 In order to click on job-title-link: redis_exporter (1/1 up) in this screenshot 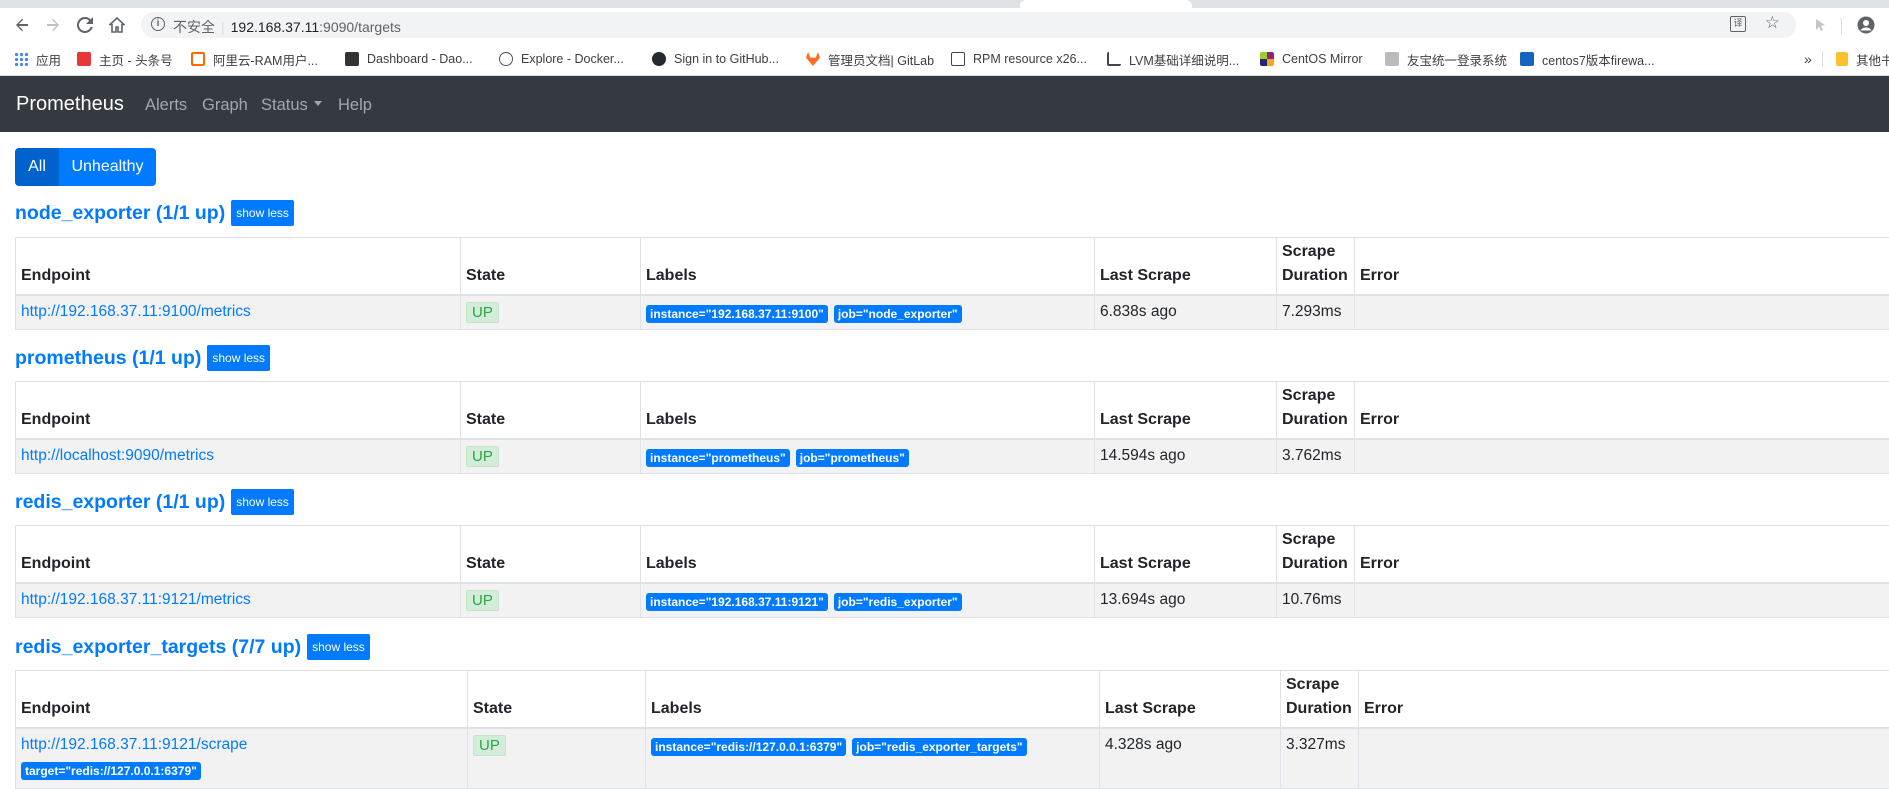, I will do `click(120, 502)`.